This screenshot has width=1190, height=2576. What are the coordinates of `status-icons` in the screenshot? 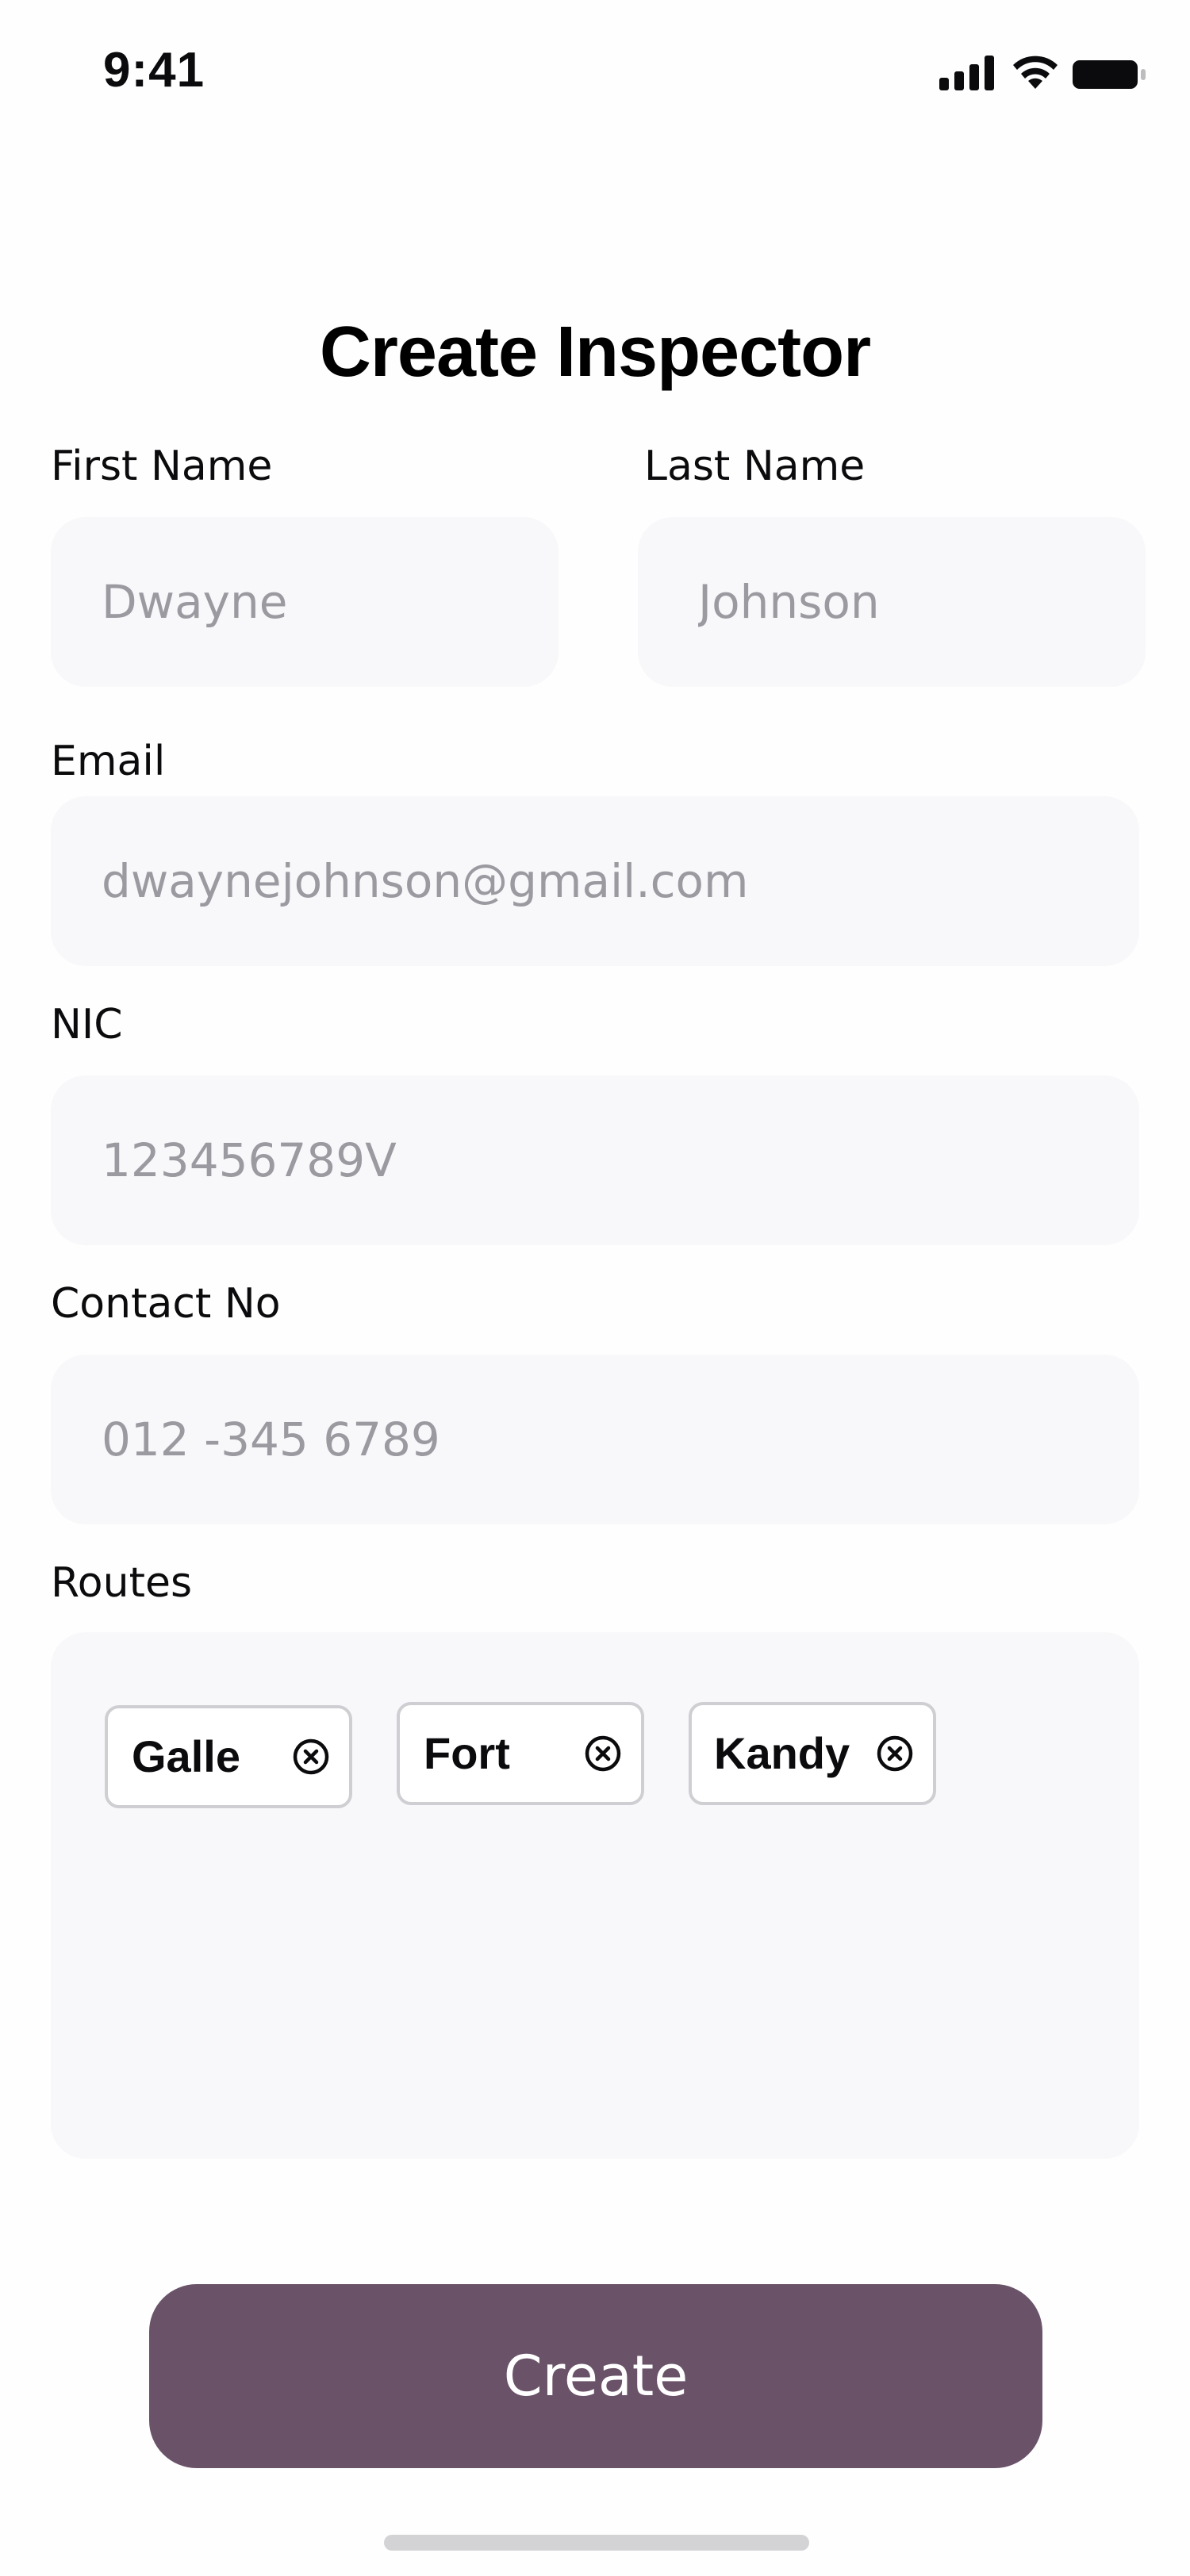 It's located at (1028, 73).